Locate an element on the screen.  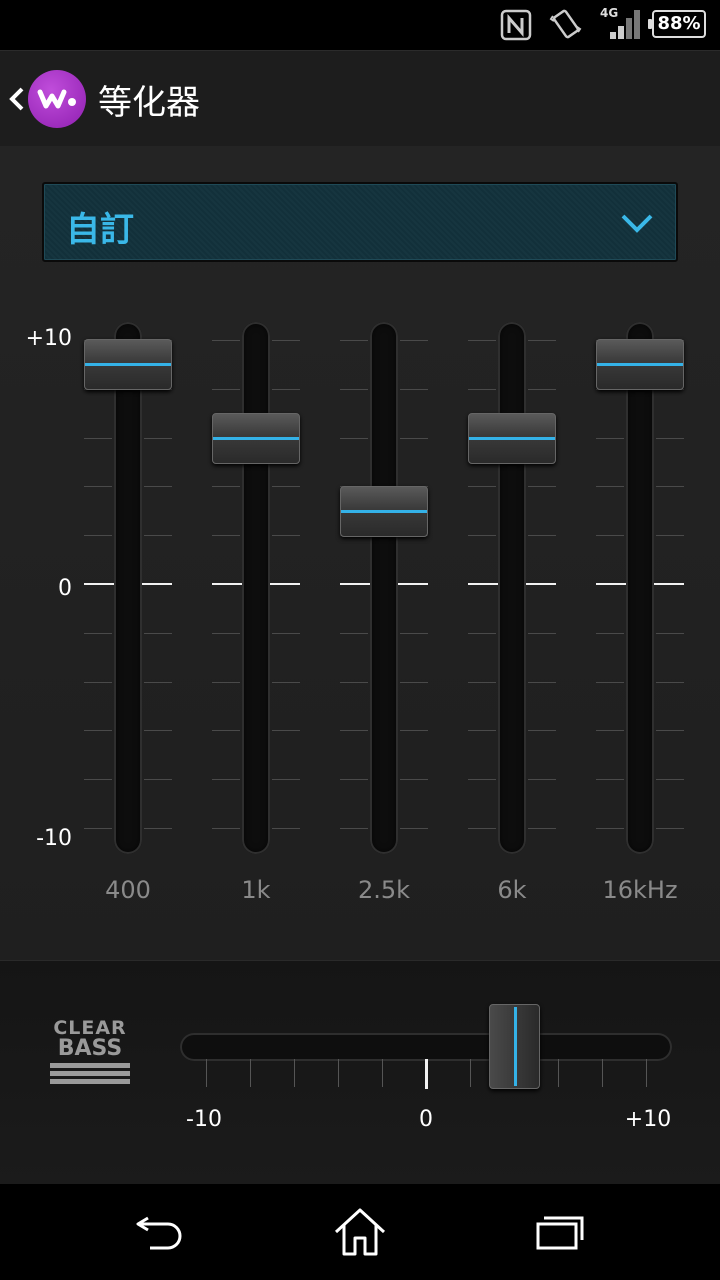
battery-icon: 88% is located at coordinates (677, 24).